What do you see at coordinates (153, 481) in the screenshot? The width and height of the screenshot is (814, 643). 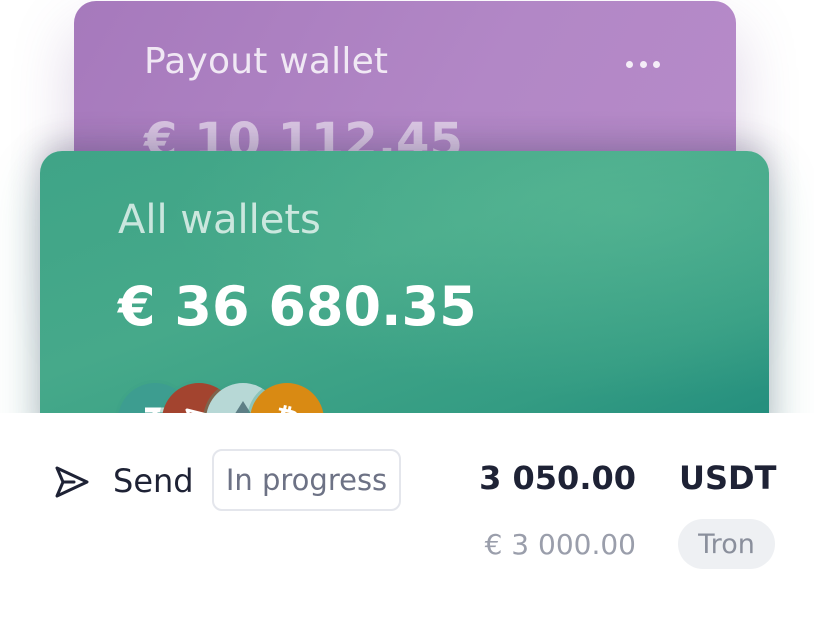 I see `transaction-type-label: Send` at bounding box center [153, 481].